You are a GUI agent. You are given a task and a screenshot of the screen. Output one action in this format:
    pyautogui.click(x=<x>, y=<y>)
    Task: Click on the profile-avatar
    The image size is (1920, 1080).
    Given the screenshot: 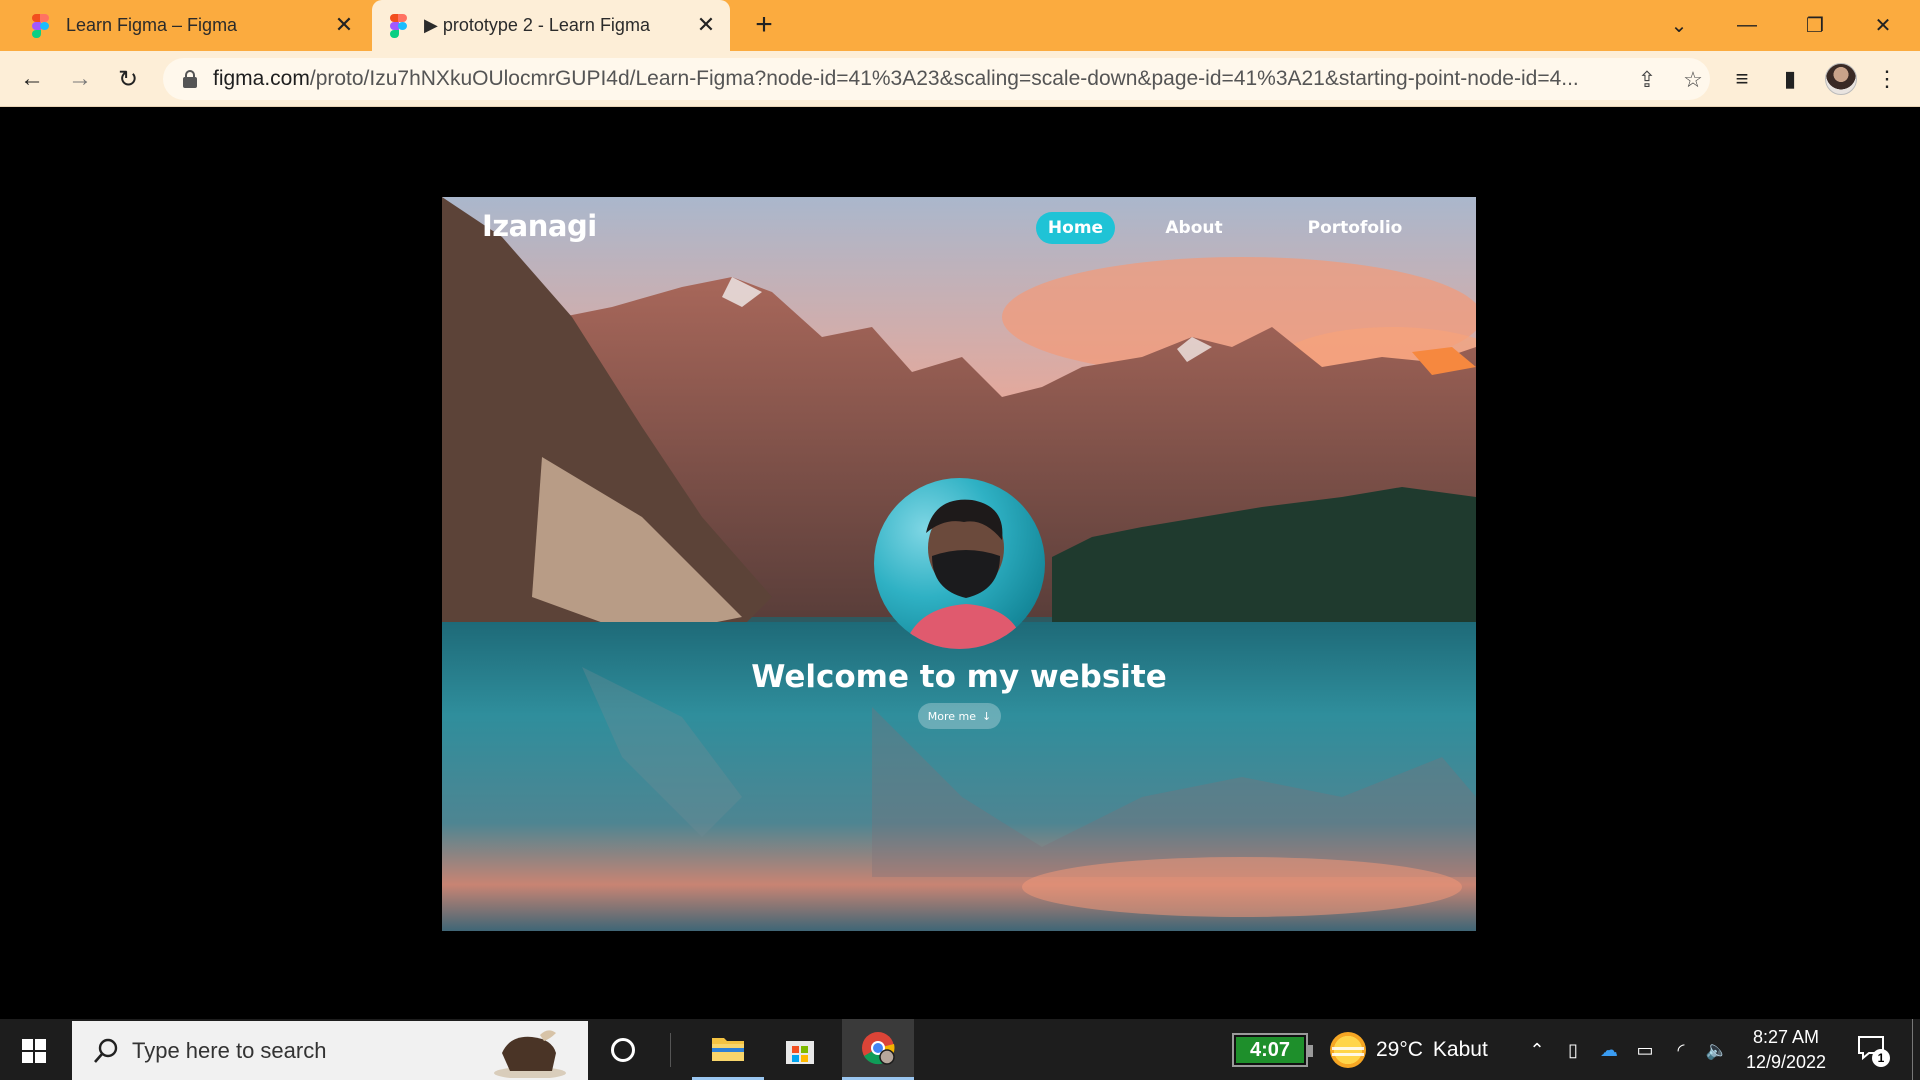 What is the action you would take?
    pyautogui.click(x=1841, y=79)
    